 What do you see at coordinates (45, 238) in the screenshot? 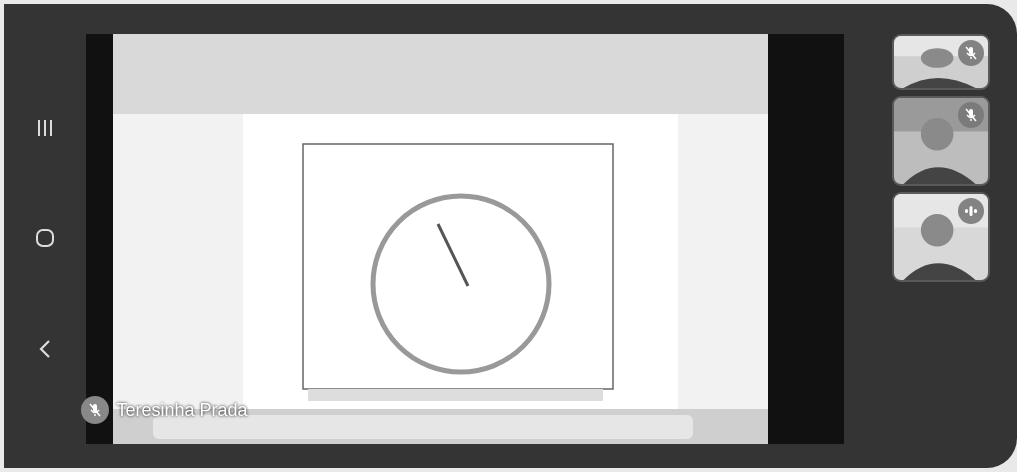
I see `home-icon` at bounding box center [45, 238].